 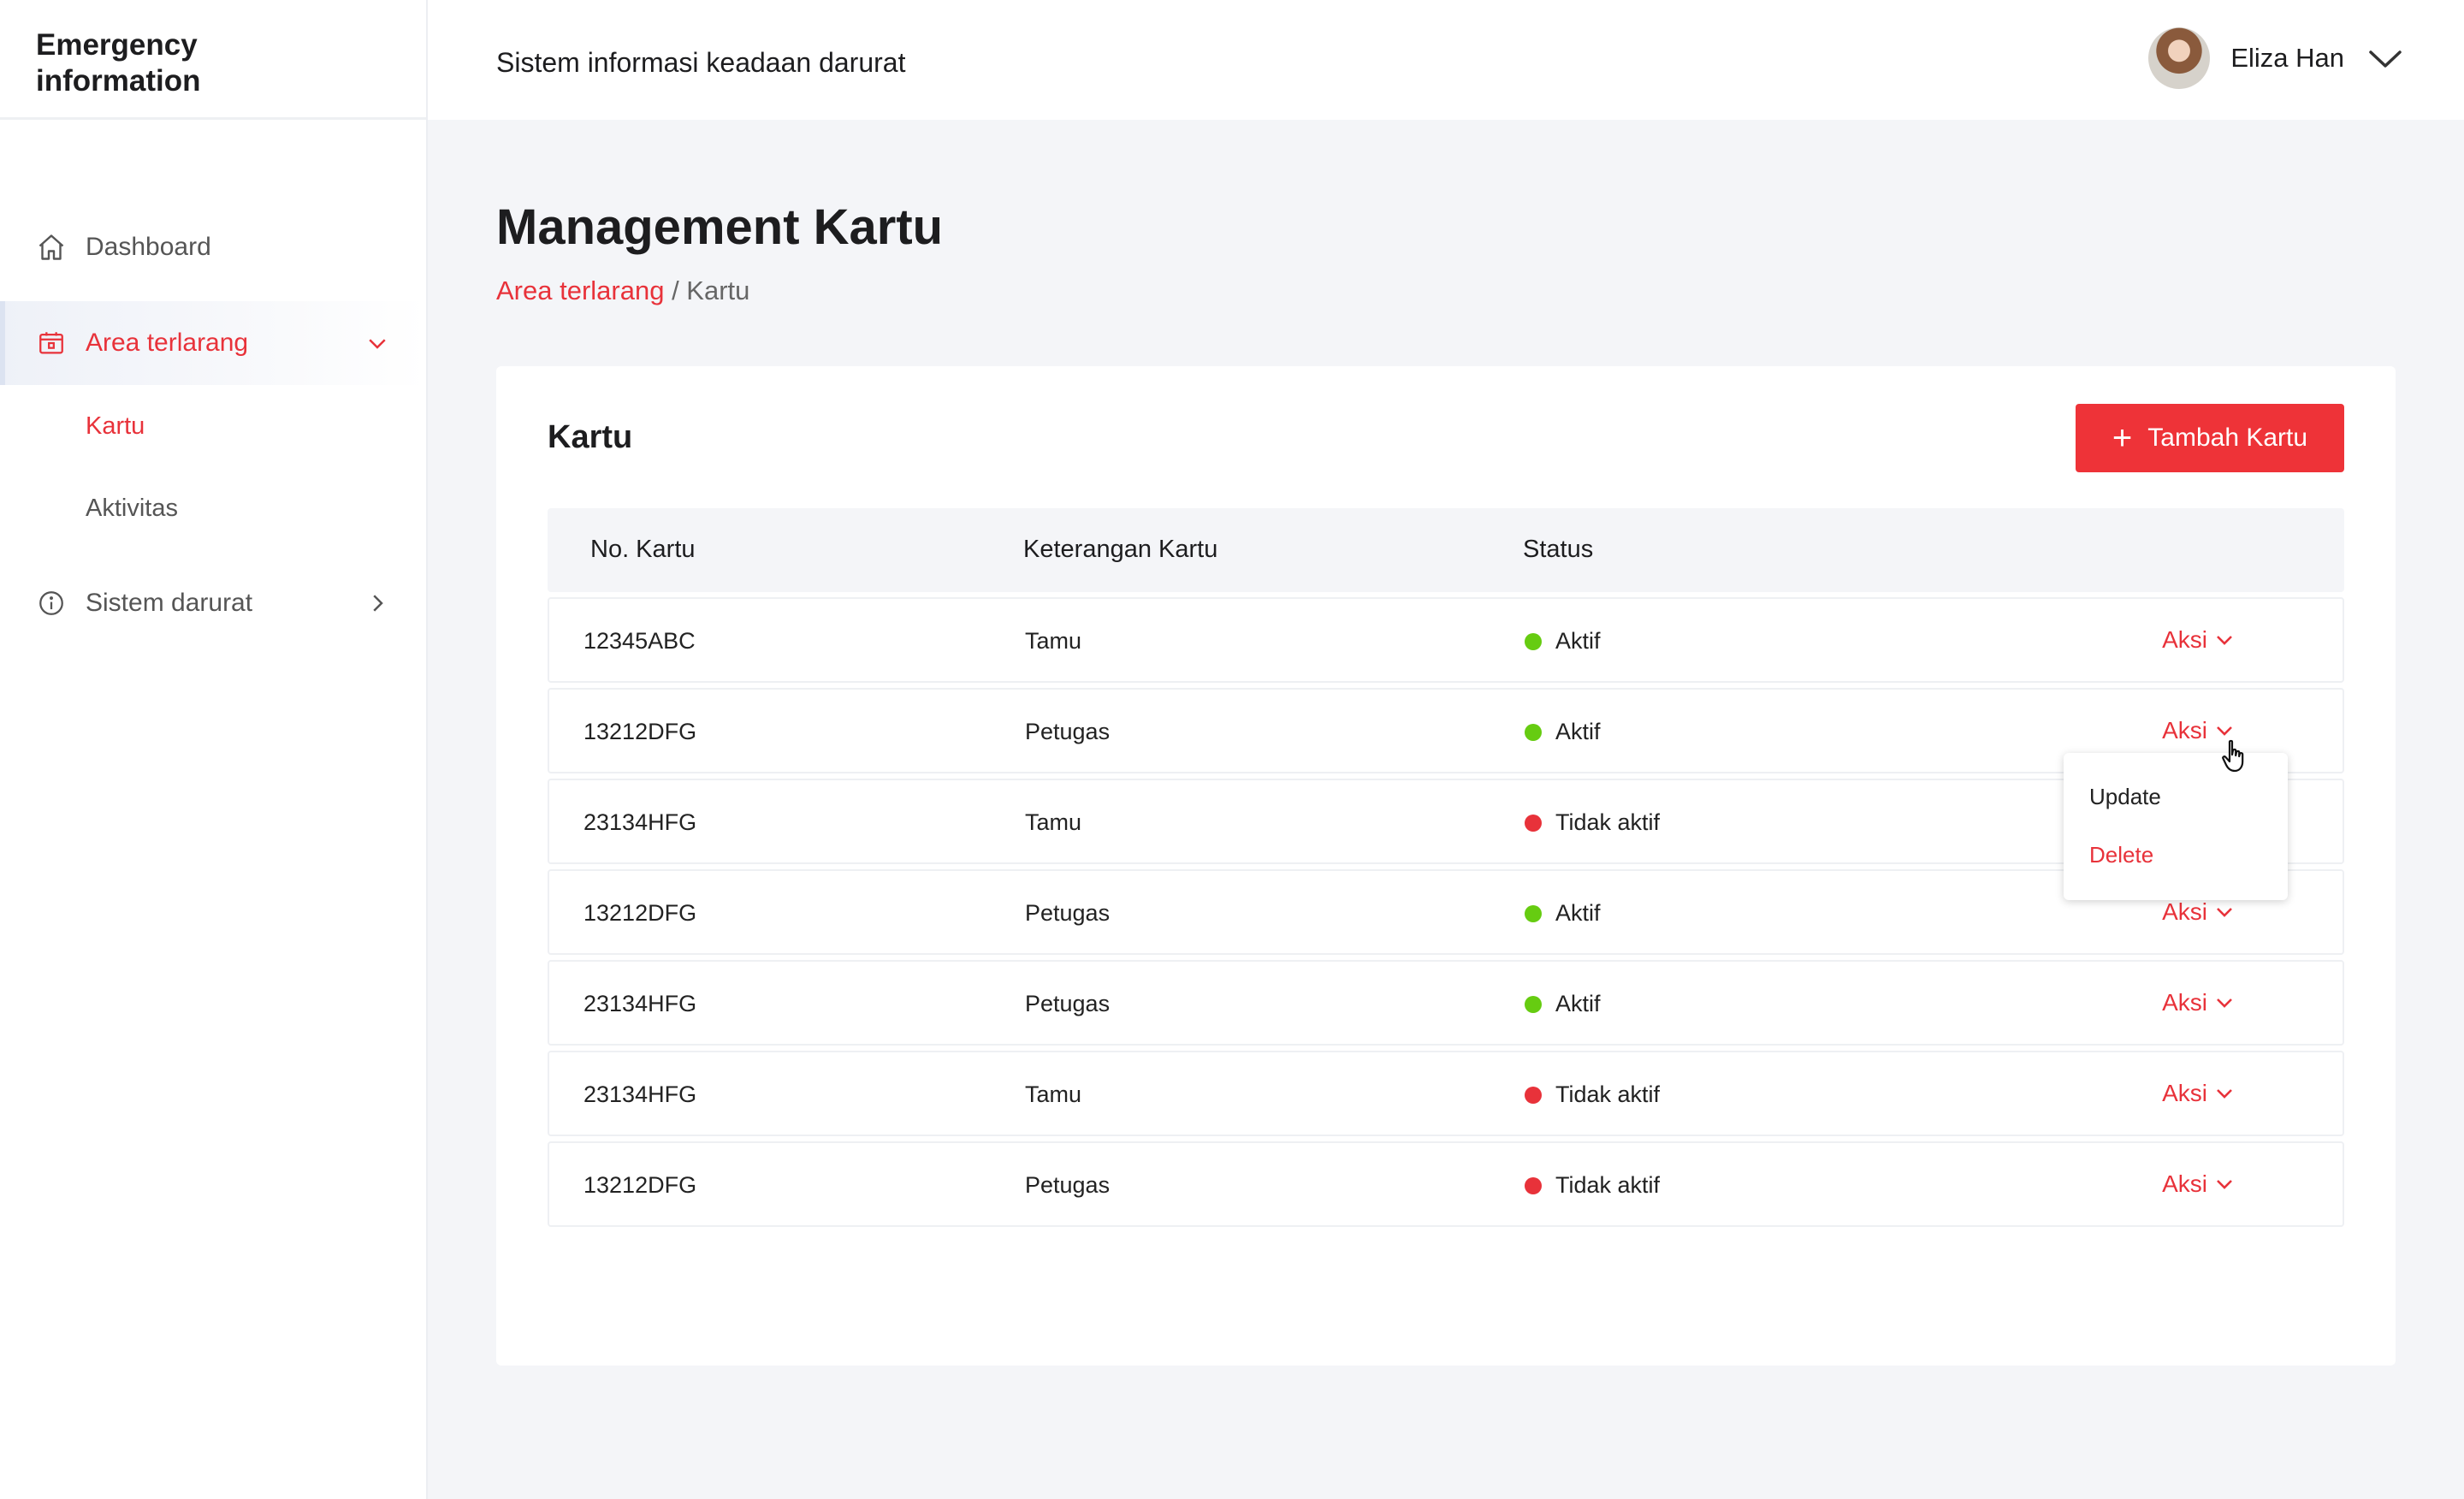 I want to click on brand-logo: Emergency information, so click(x=213, y=60).